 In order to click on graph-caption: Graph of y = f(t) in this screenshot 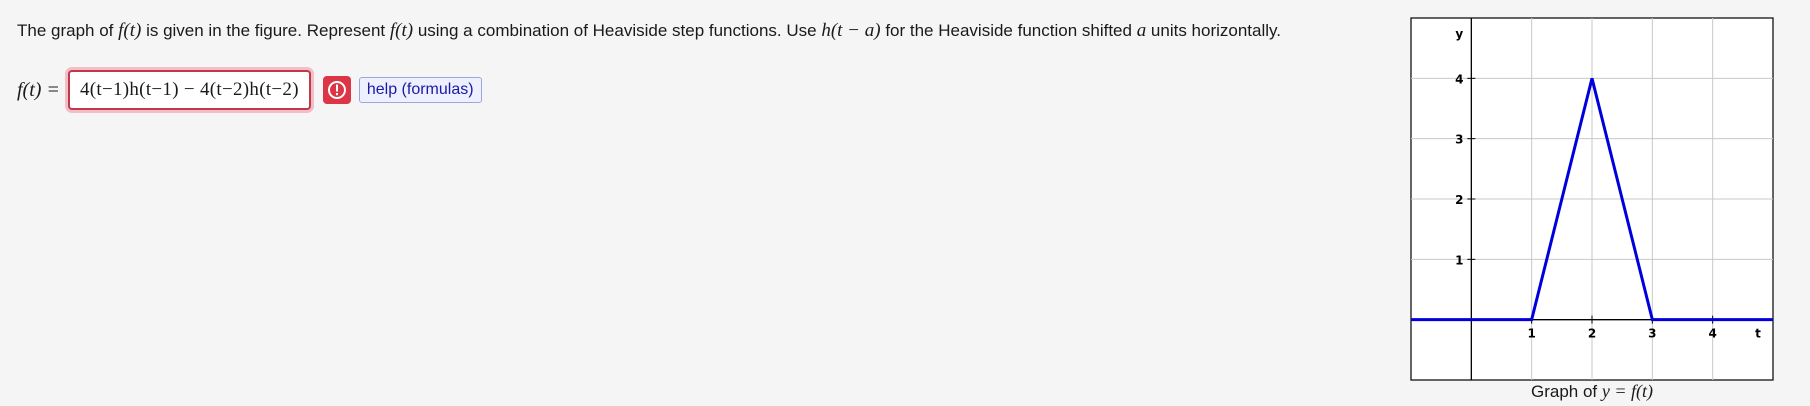, I will do `click(1592, 391)`.